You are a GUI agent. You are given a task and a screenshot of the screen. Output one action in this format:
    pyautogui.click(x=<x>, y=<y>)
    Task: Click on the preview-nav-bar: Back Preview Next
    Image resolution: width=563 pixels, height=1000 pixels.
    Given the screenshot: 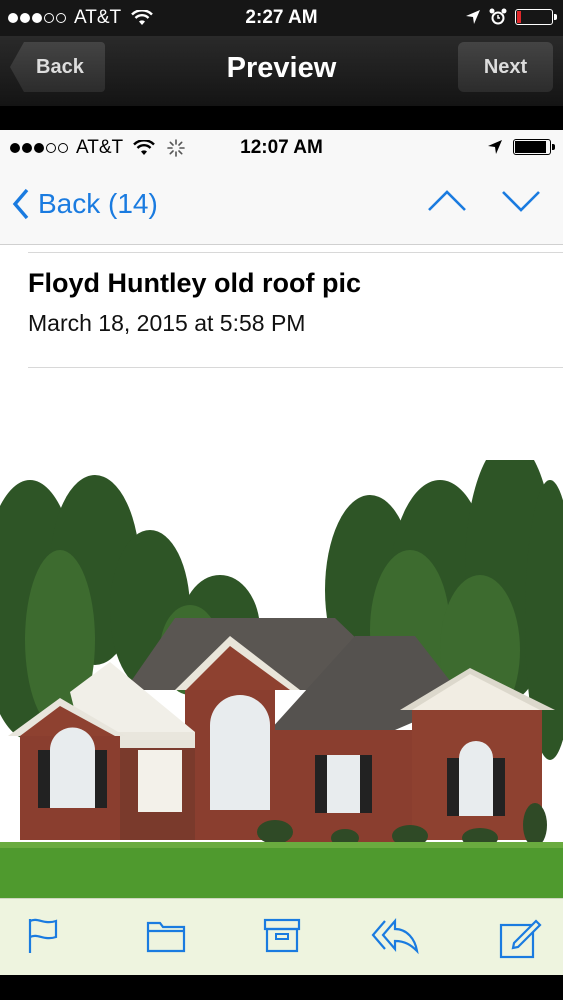 What is the action you would take?
    pyautogui.click(x=281, y=71)
    